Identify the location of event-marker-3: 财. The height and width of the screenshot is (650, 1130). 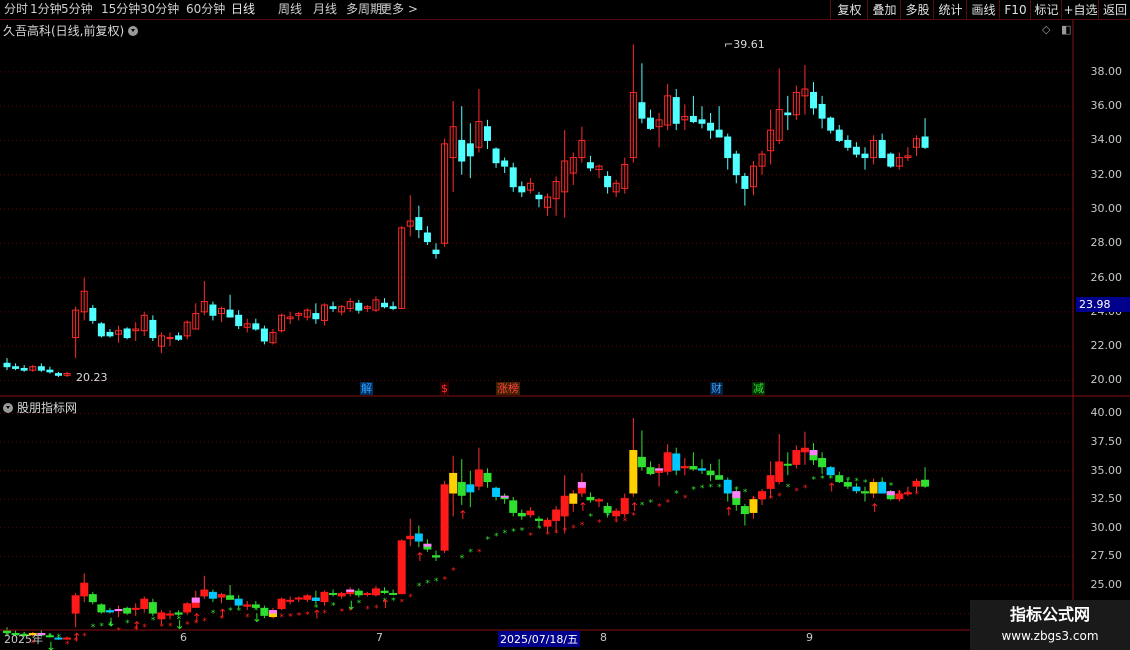
(716, 388).